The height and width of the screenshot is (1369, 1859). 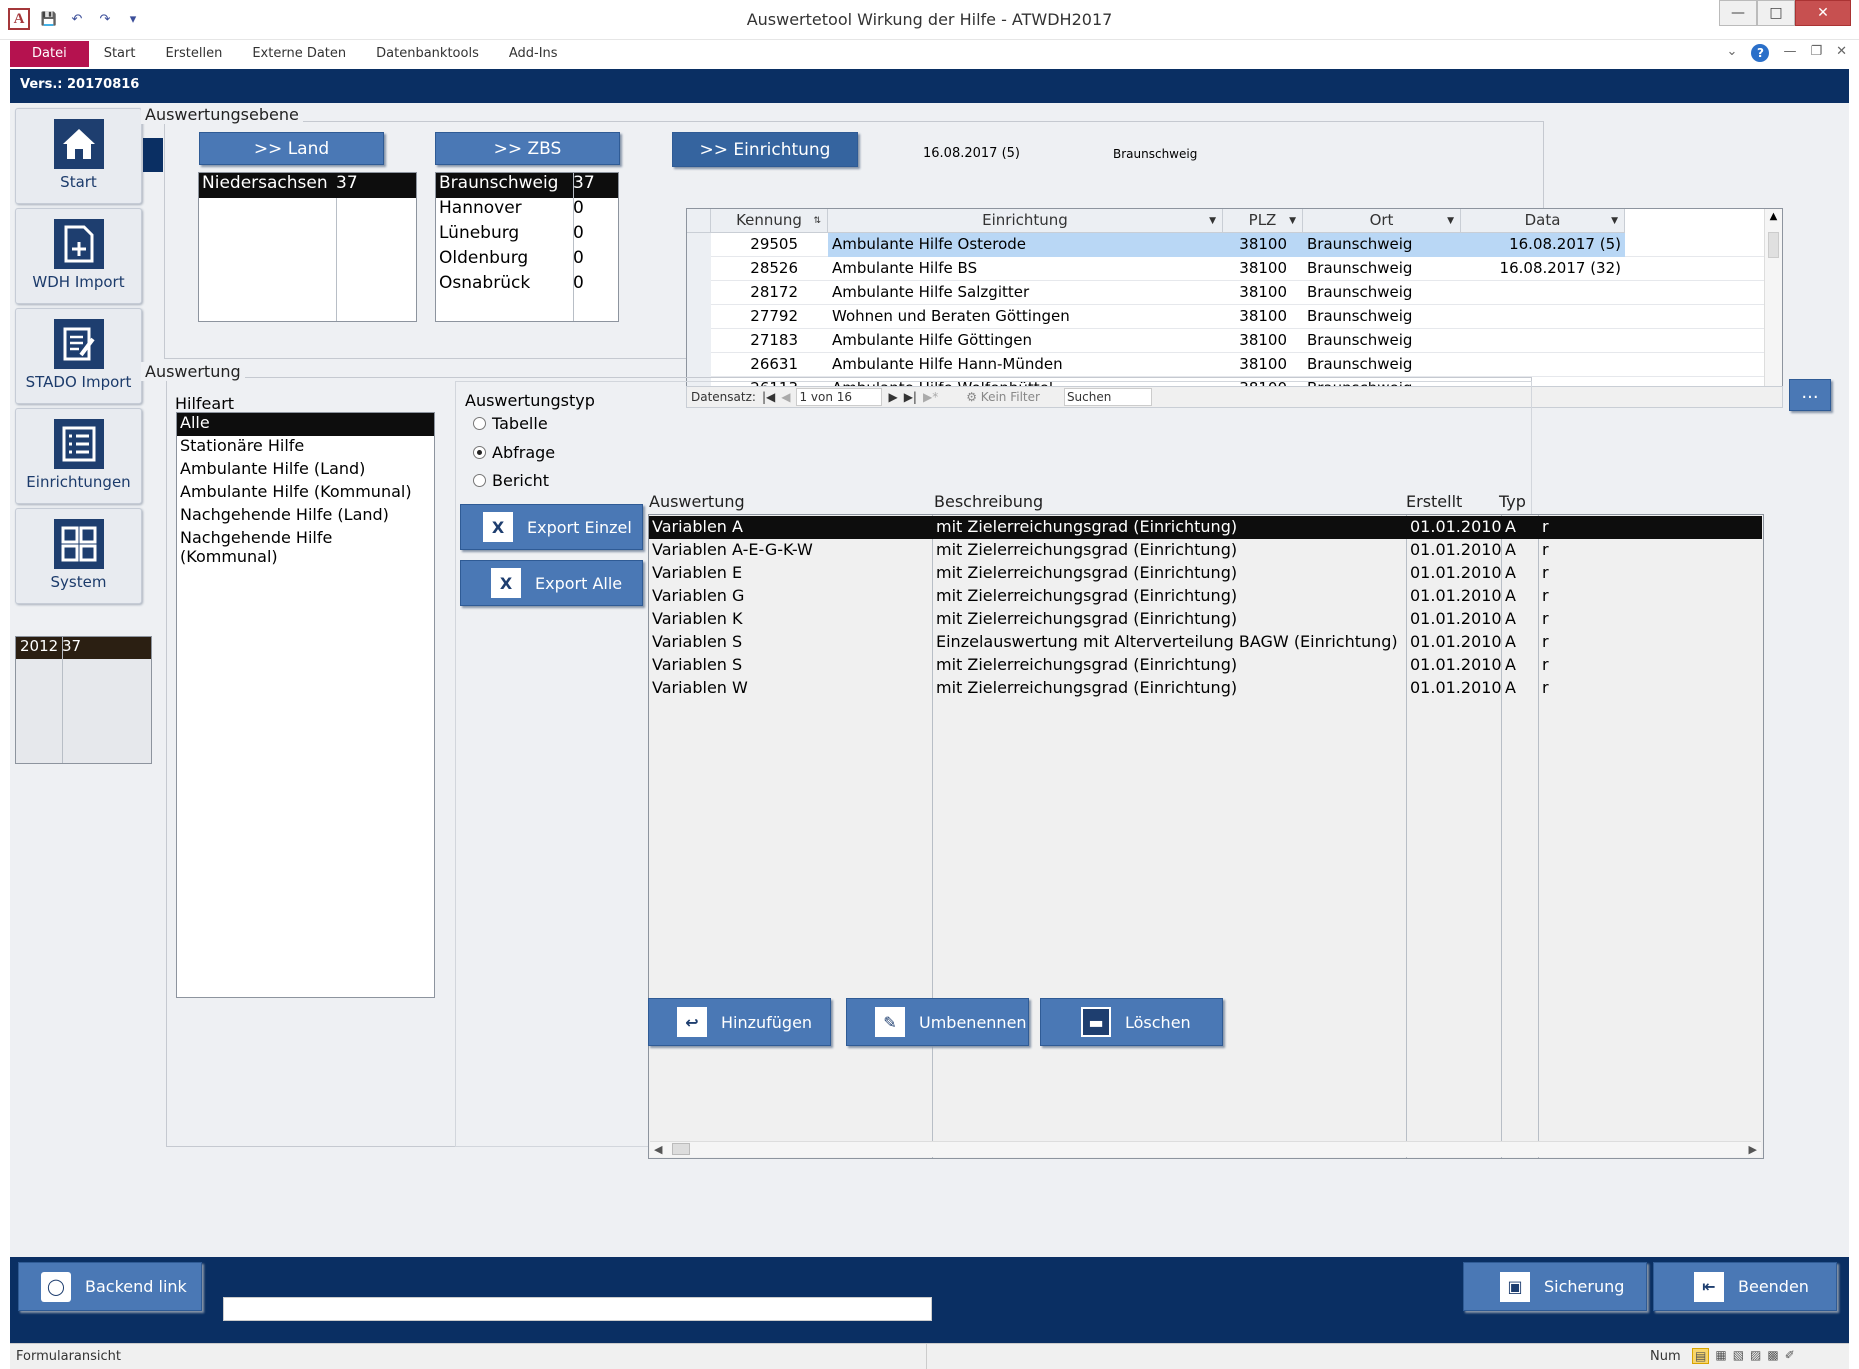 I want to click on scroll-right-icon: ▶, so click(x=1753, y=1149).